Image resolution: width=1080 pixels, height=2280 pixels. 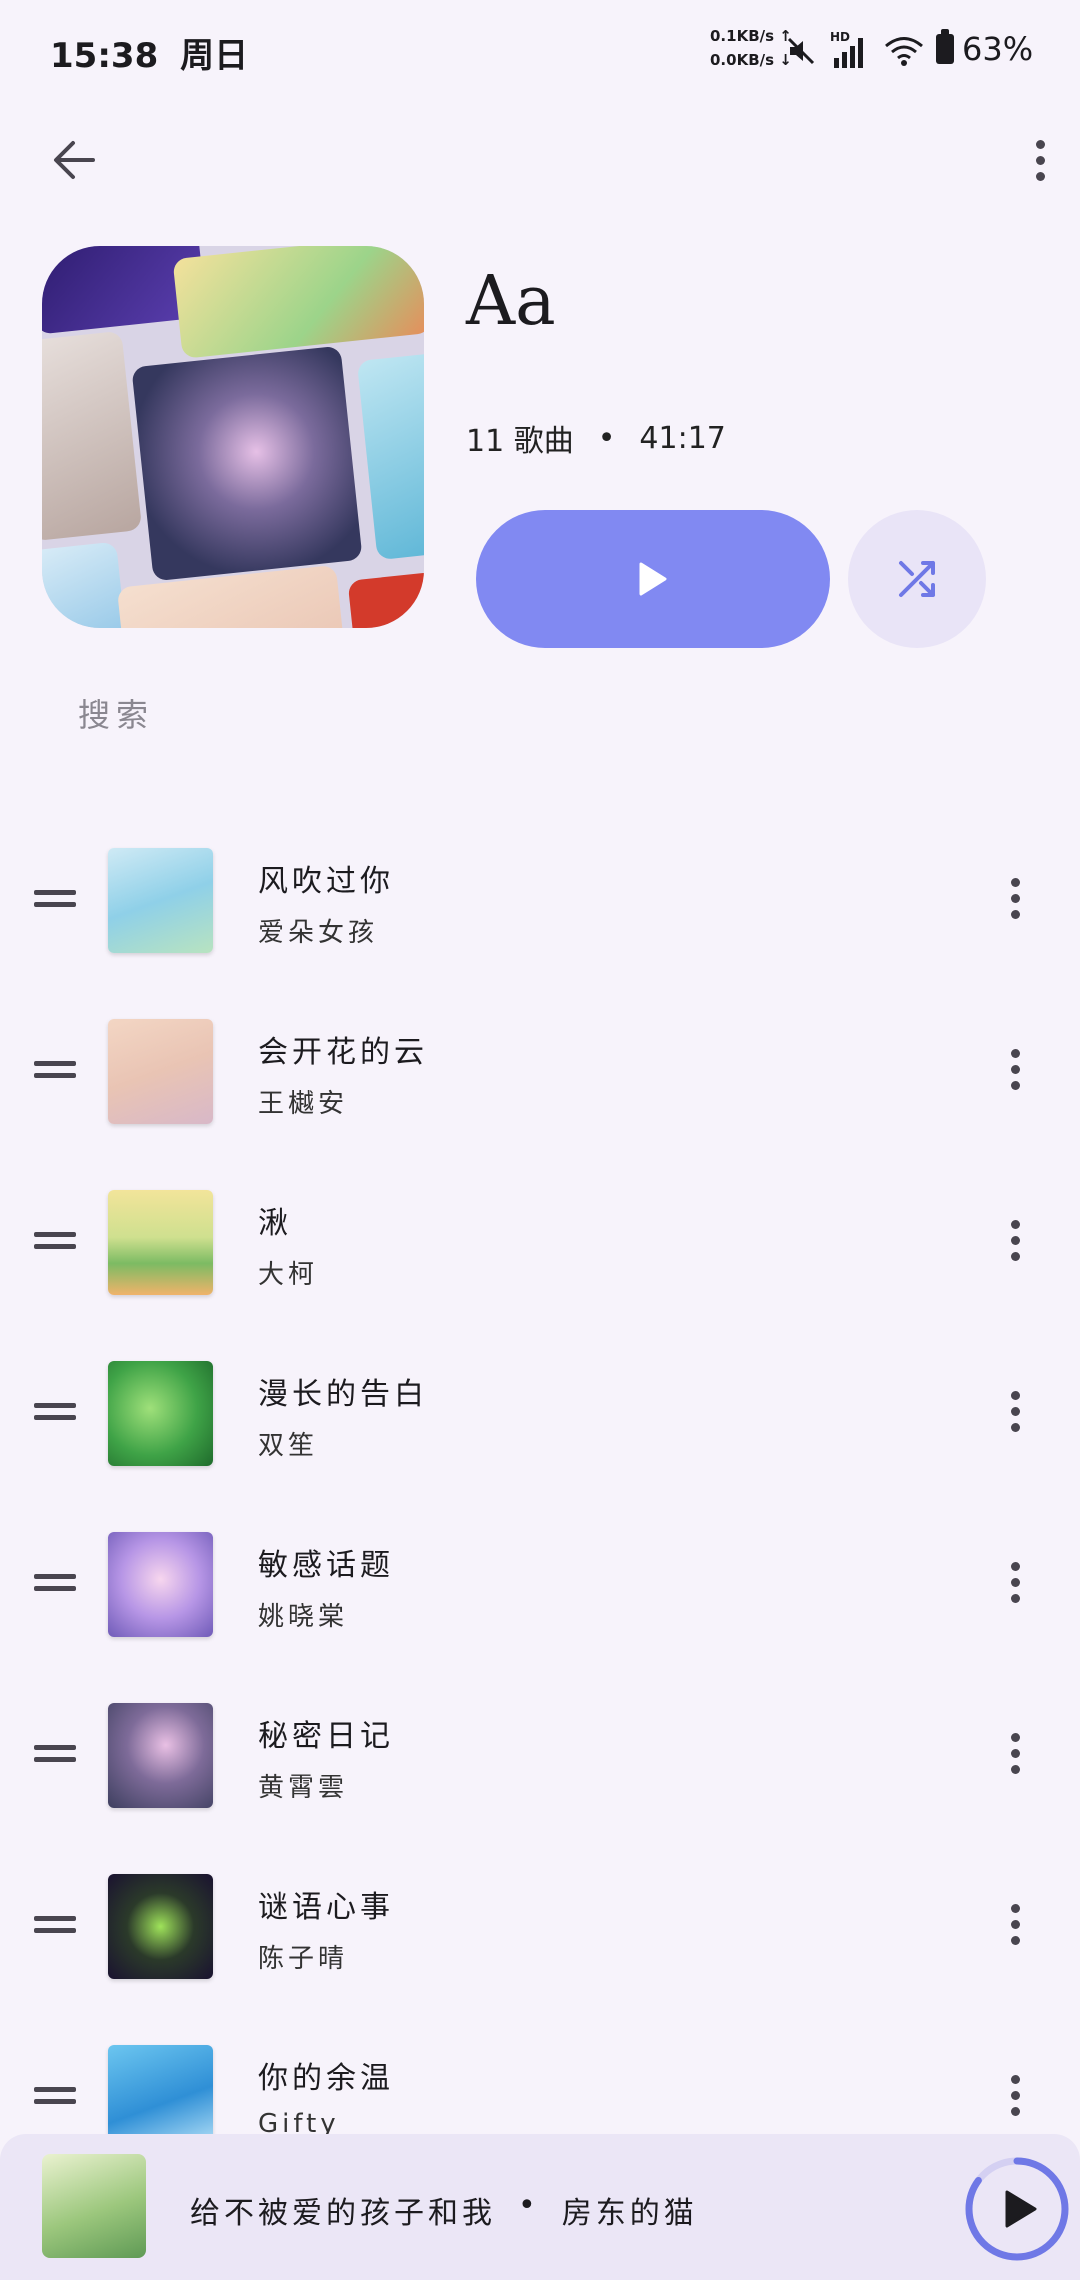 I want to click on clock: 15:38, so click(x=104, y=56).